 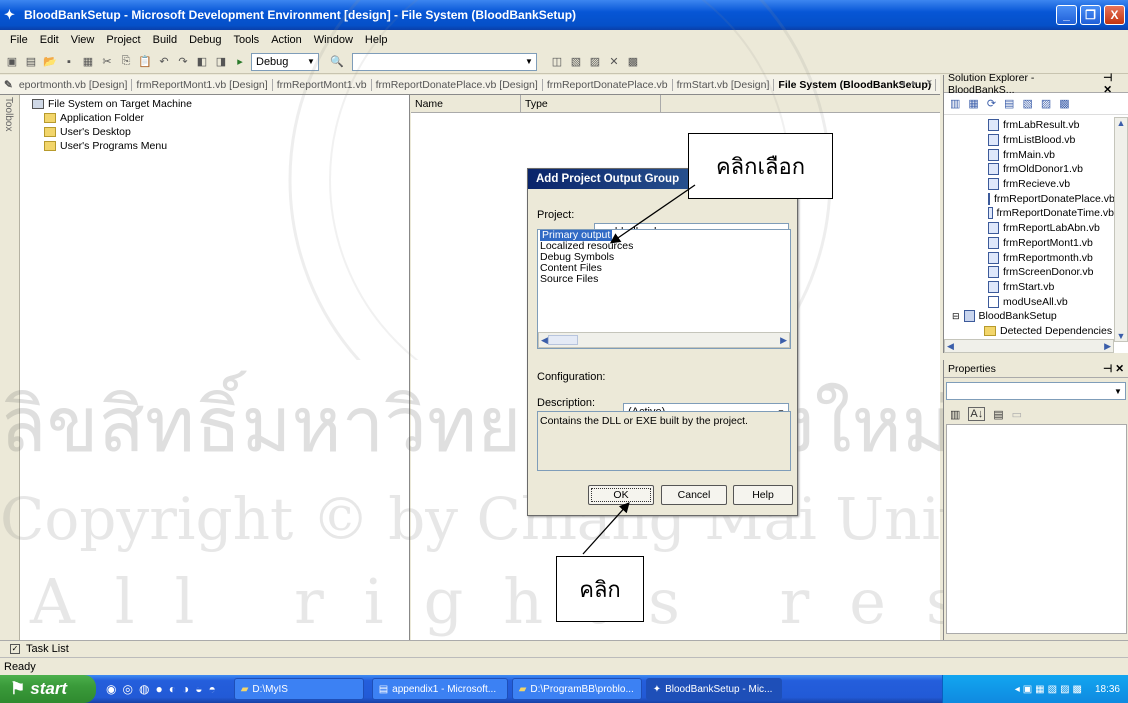 What do you see at coordinates (1051, 243) in the screenshot?
I see `sol-item-frmreportmont1: frmReportMont1.vb` at bounding box center [1051, 243].